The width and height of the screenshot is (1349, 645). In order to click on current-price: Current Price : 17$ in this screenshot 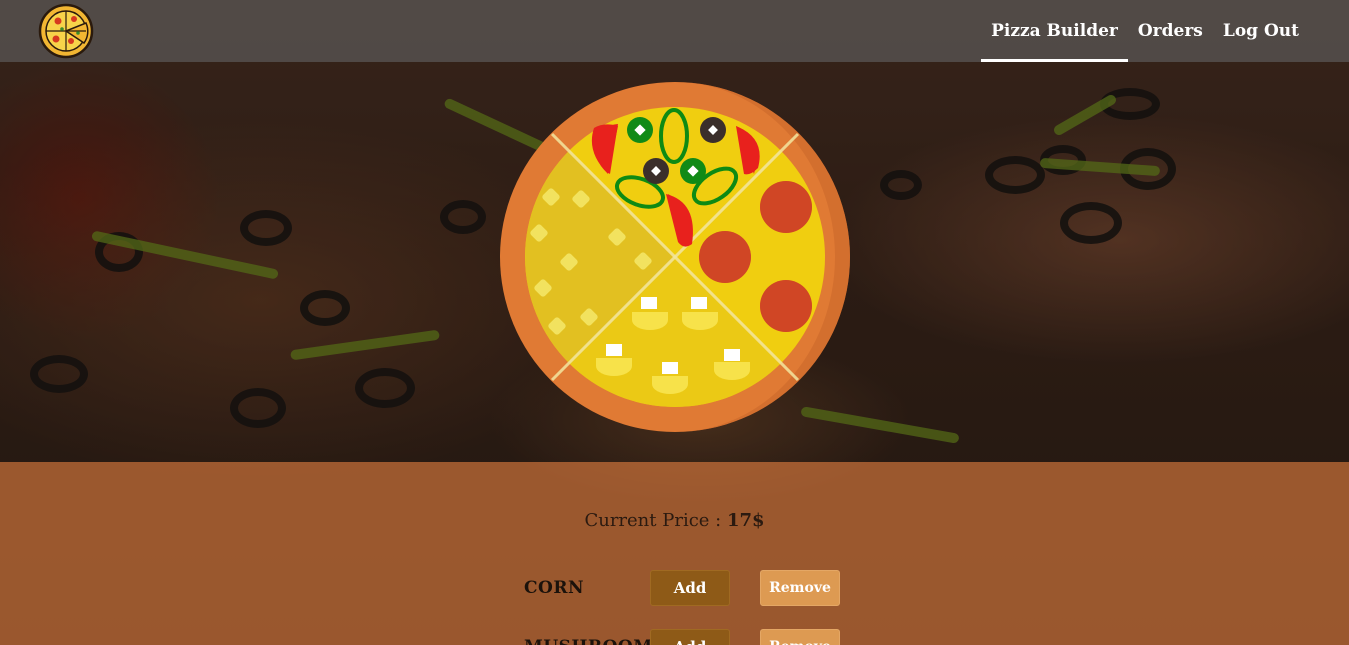, I will do `click(674, 520)`.